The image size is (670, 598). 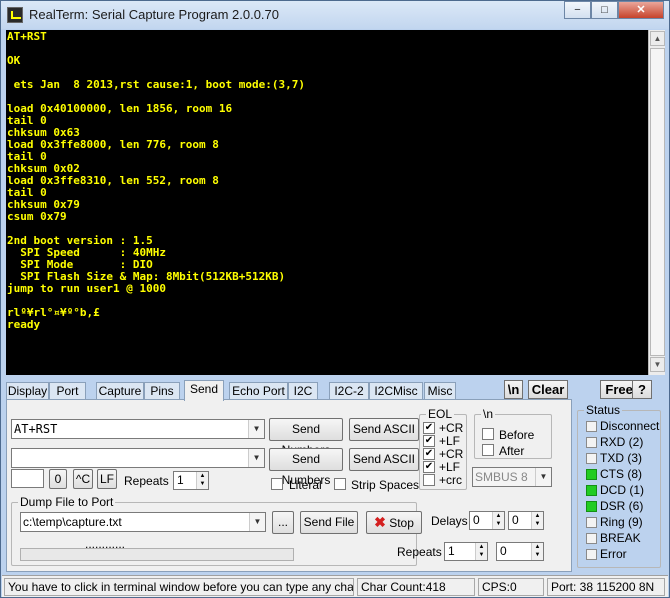 What do you see at coordinates (620, 538) in the screenshot?
I see `status-led-label: BREAK` at bounding box center [620, 538].